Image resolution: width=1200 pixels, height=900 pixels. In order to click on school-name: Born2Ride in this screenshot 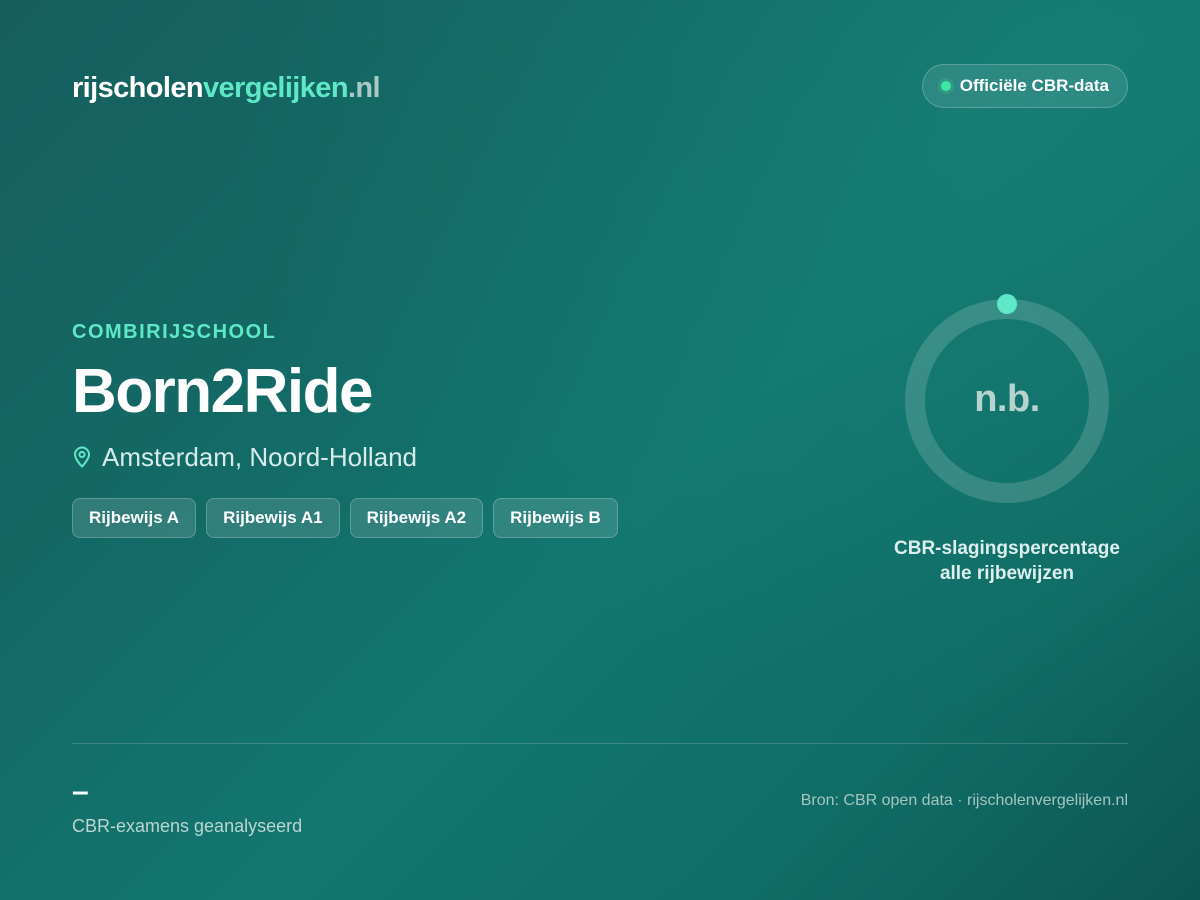, I will do `click(222, 391)`.